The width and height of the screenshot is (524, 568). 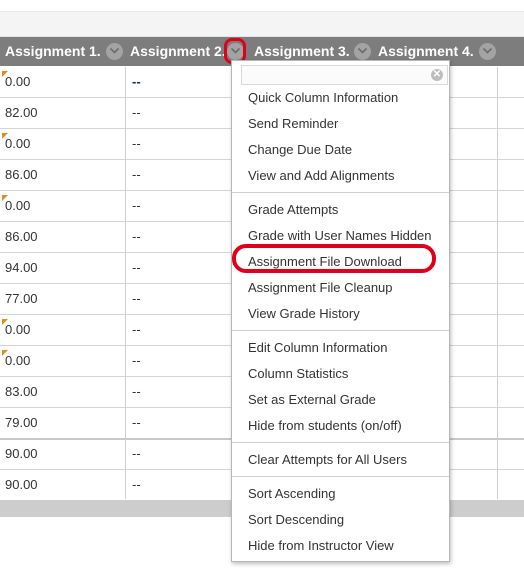 What do you see at coordinates (21, 392) in the screenshot?
I see `grade-cell-assignment-1: 83.00` at bounding box center [21, 392].